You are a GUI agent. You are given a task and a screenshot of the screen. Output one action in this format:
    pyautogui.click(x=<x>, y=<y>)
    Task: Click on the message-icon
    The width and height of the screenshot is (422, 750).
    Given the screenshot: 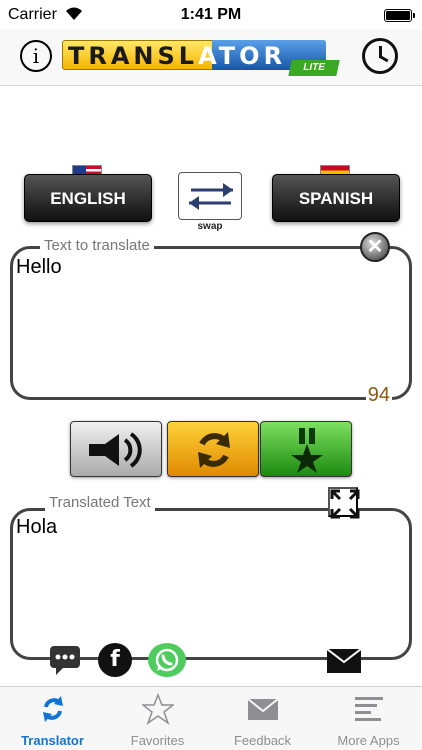 What is the action you would take?
    pyautogui.click(x=65, y=660)
    